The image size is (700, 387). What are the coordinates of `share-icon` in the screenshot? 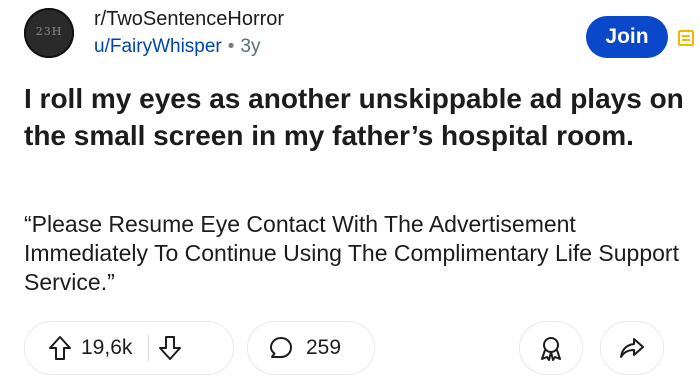 It's located at (632, 348).